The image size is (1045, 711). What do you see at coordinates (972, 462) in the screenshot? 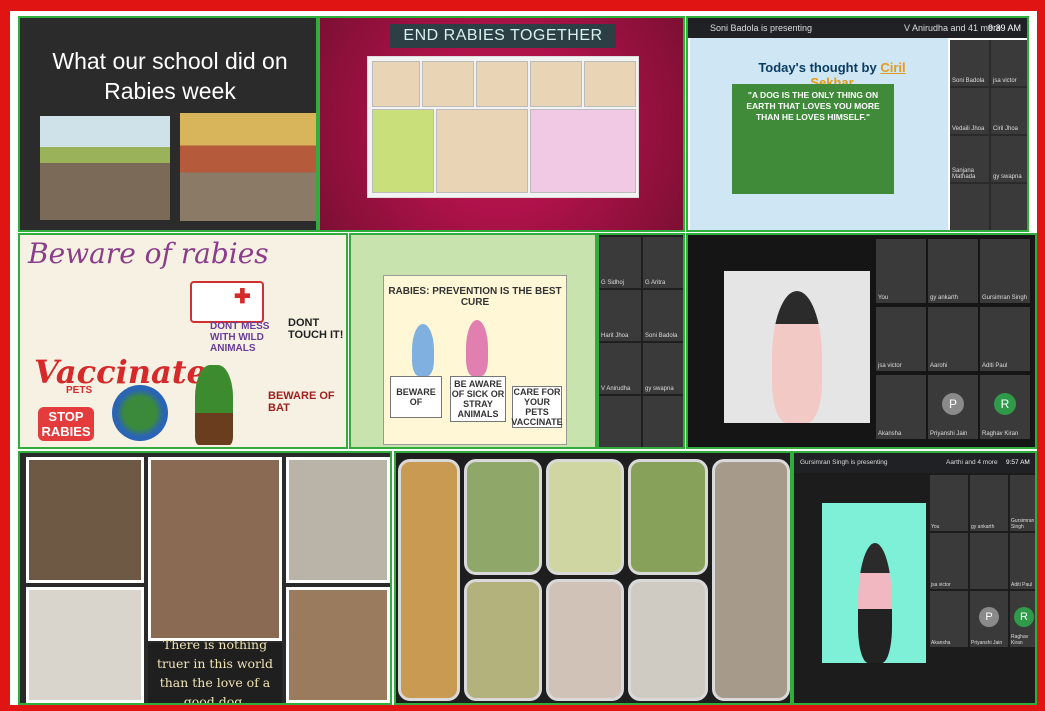
I see `participant-count: Aarthi and 4 more` at bounding box center [972, 462].